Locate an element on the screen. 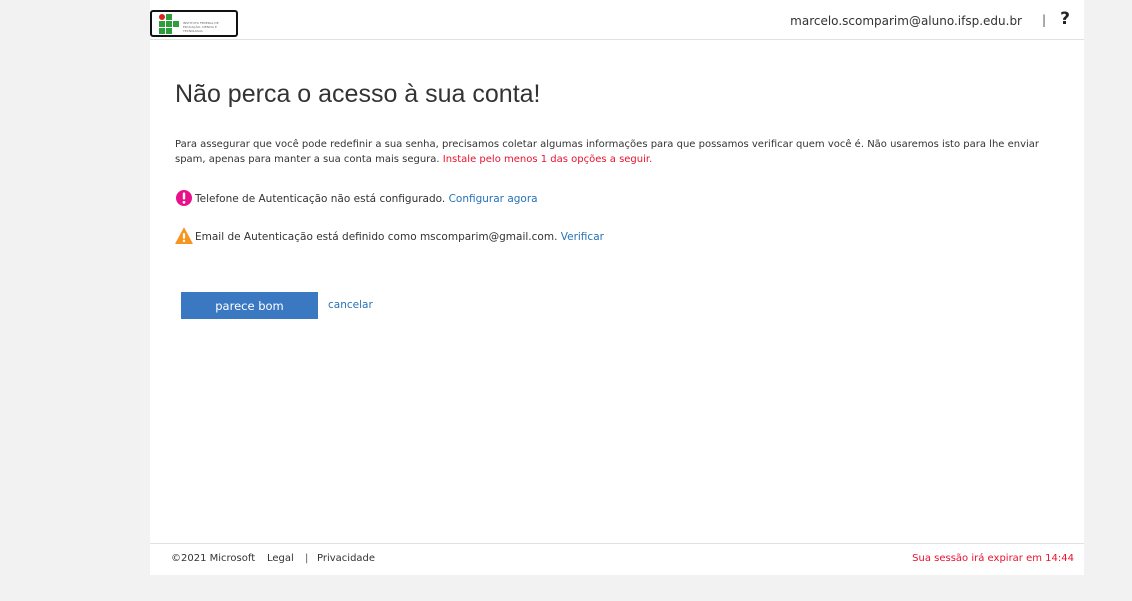  legal-link: Legal is located at coordinates (280, 558).